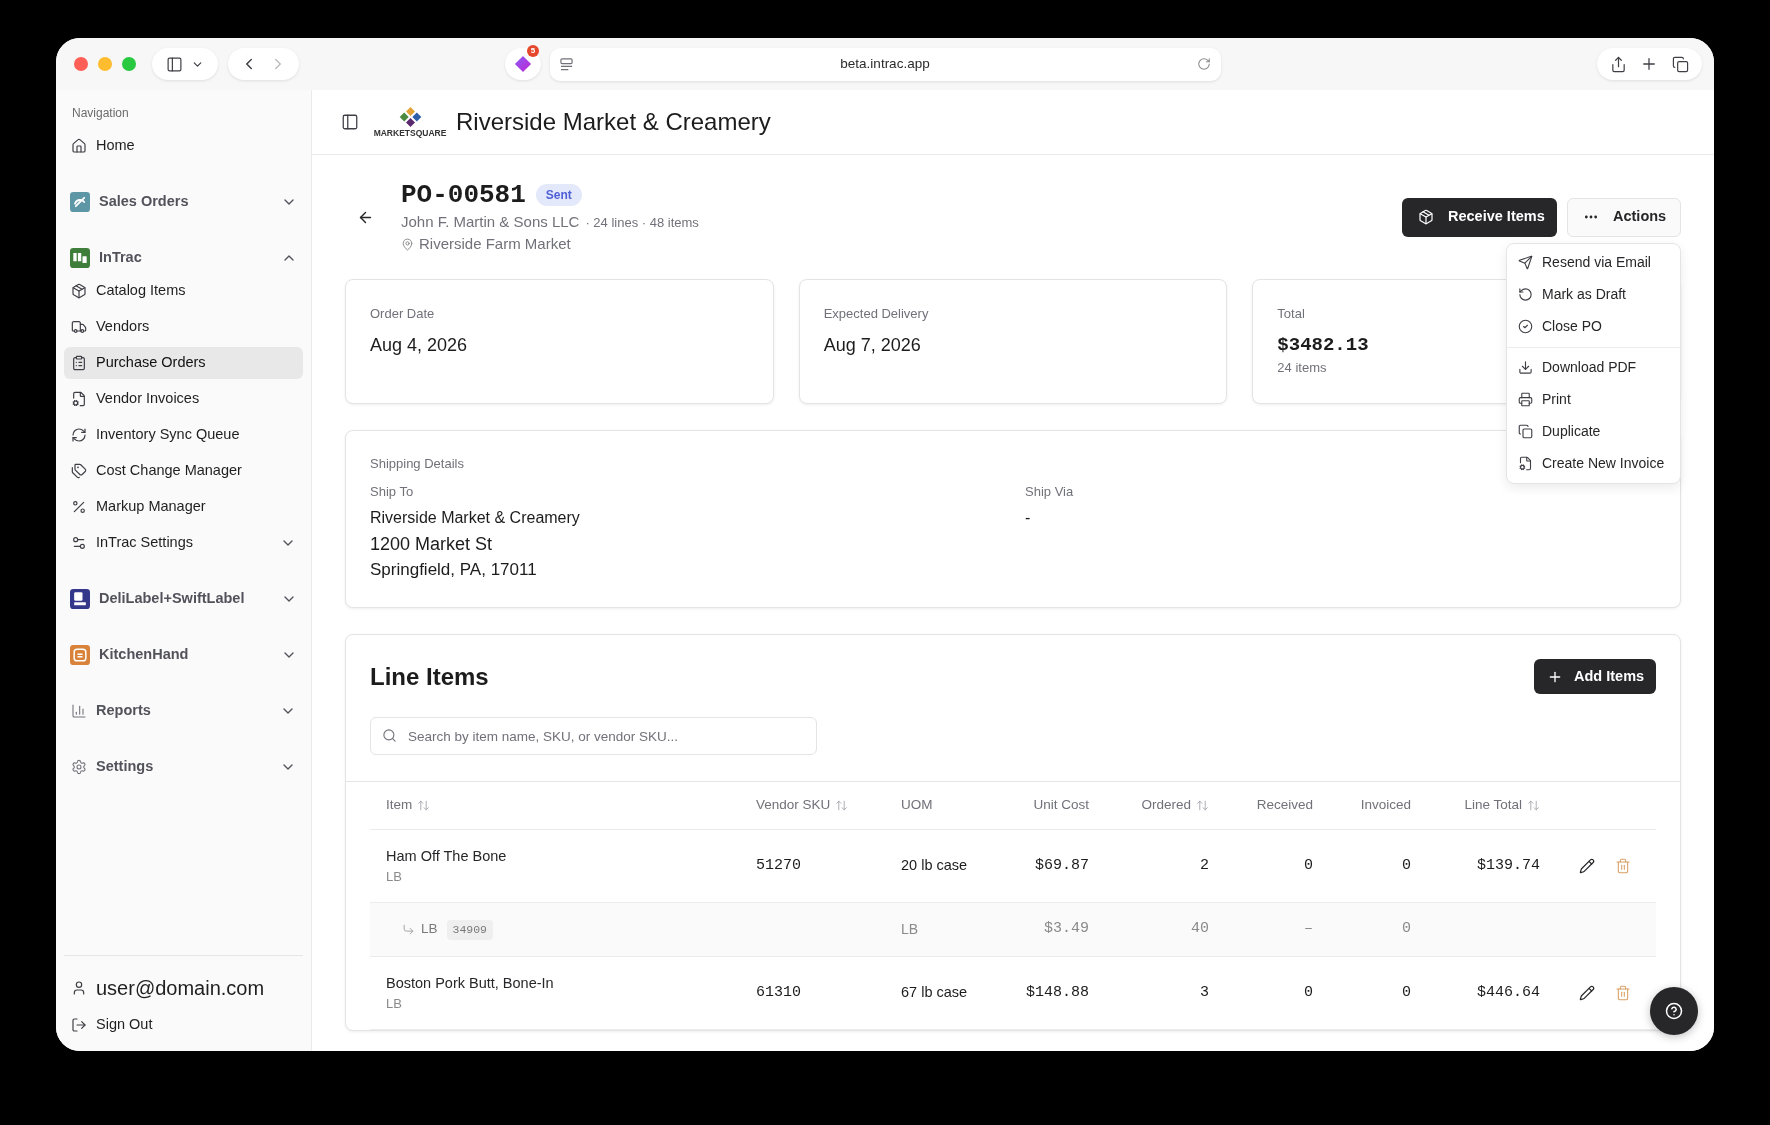  Describe the element at coordinates (1595, 676) in the screenshot. I see `add-items-button: Add Items` at that location.